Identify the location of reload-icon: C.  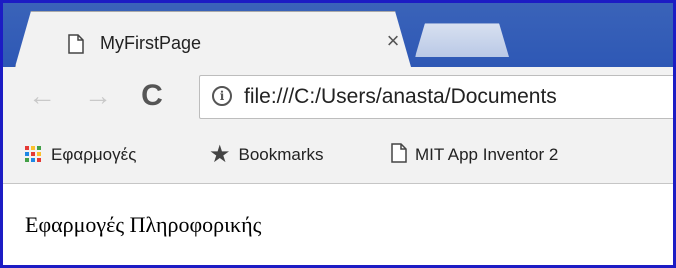
(152, 96).